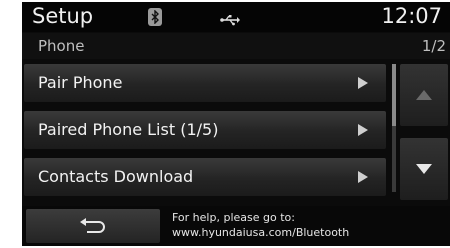 The height and width of the screenshot is (248, 450). What do you see at coordinates (261, 232) in the screenshot?
I see `help-url: www.hyundaiusa.com/Bluetooth` at bounding box center [261, 232].